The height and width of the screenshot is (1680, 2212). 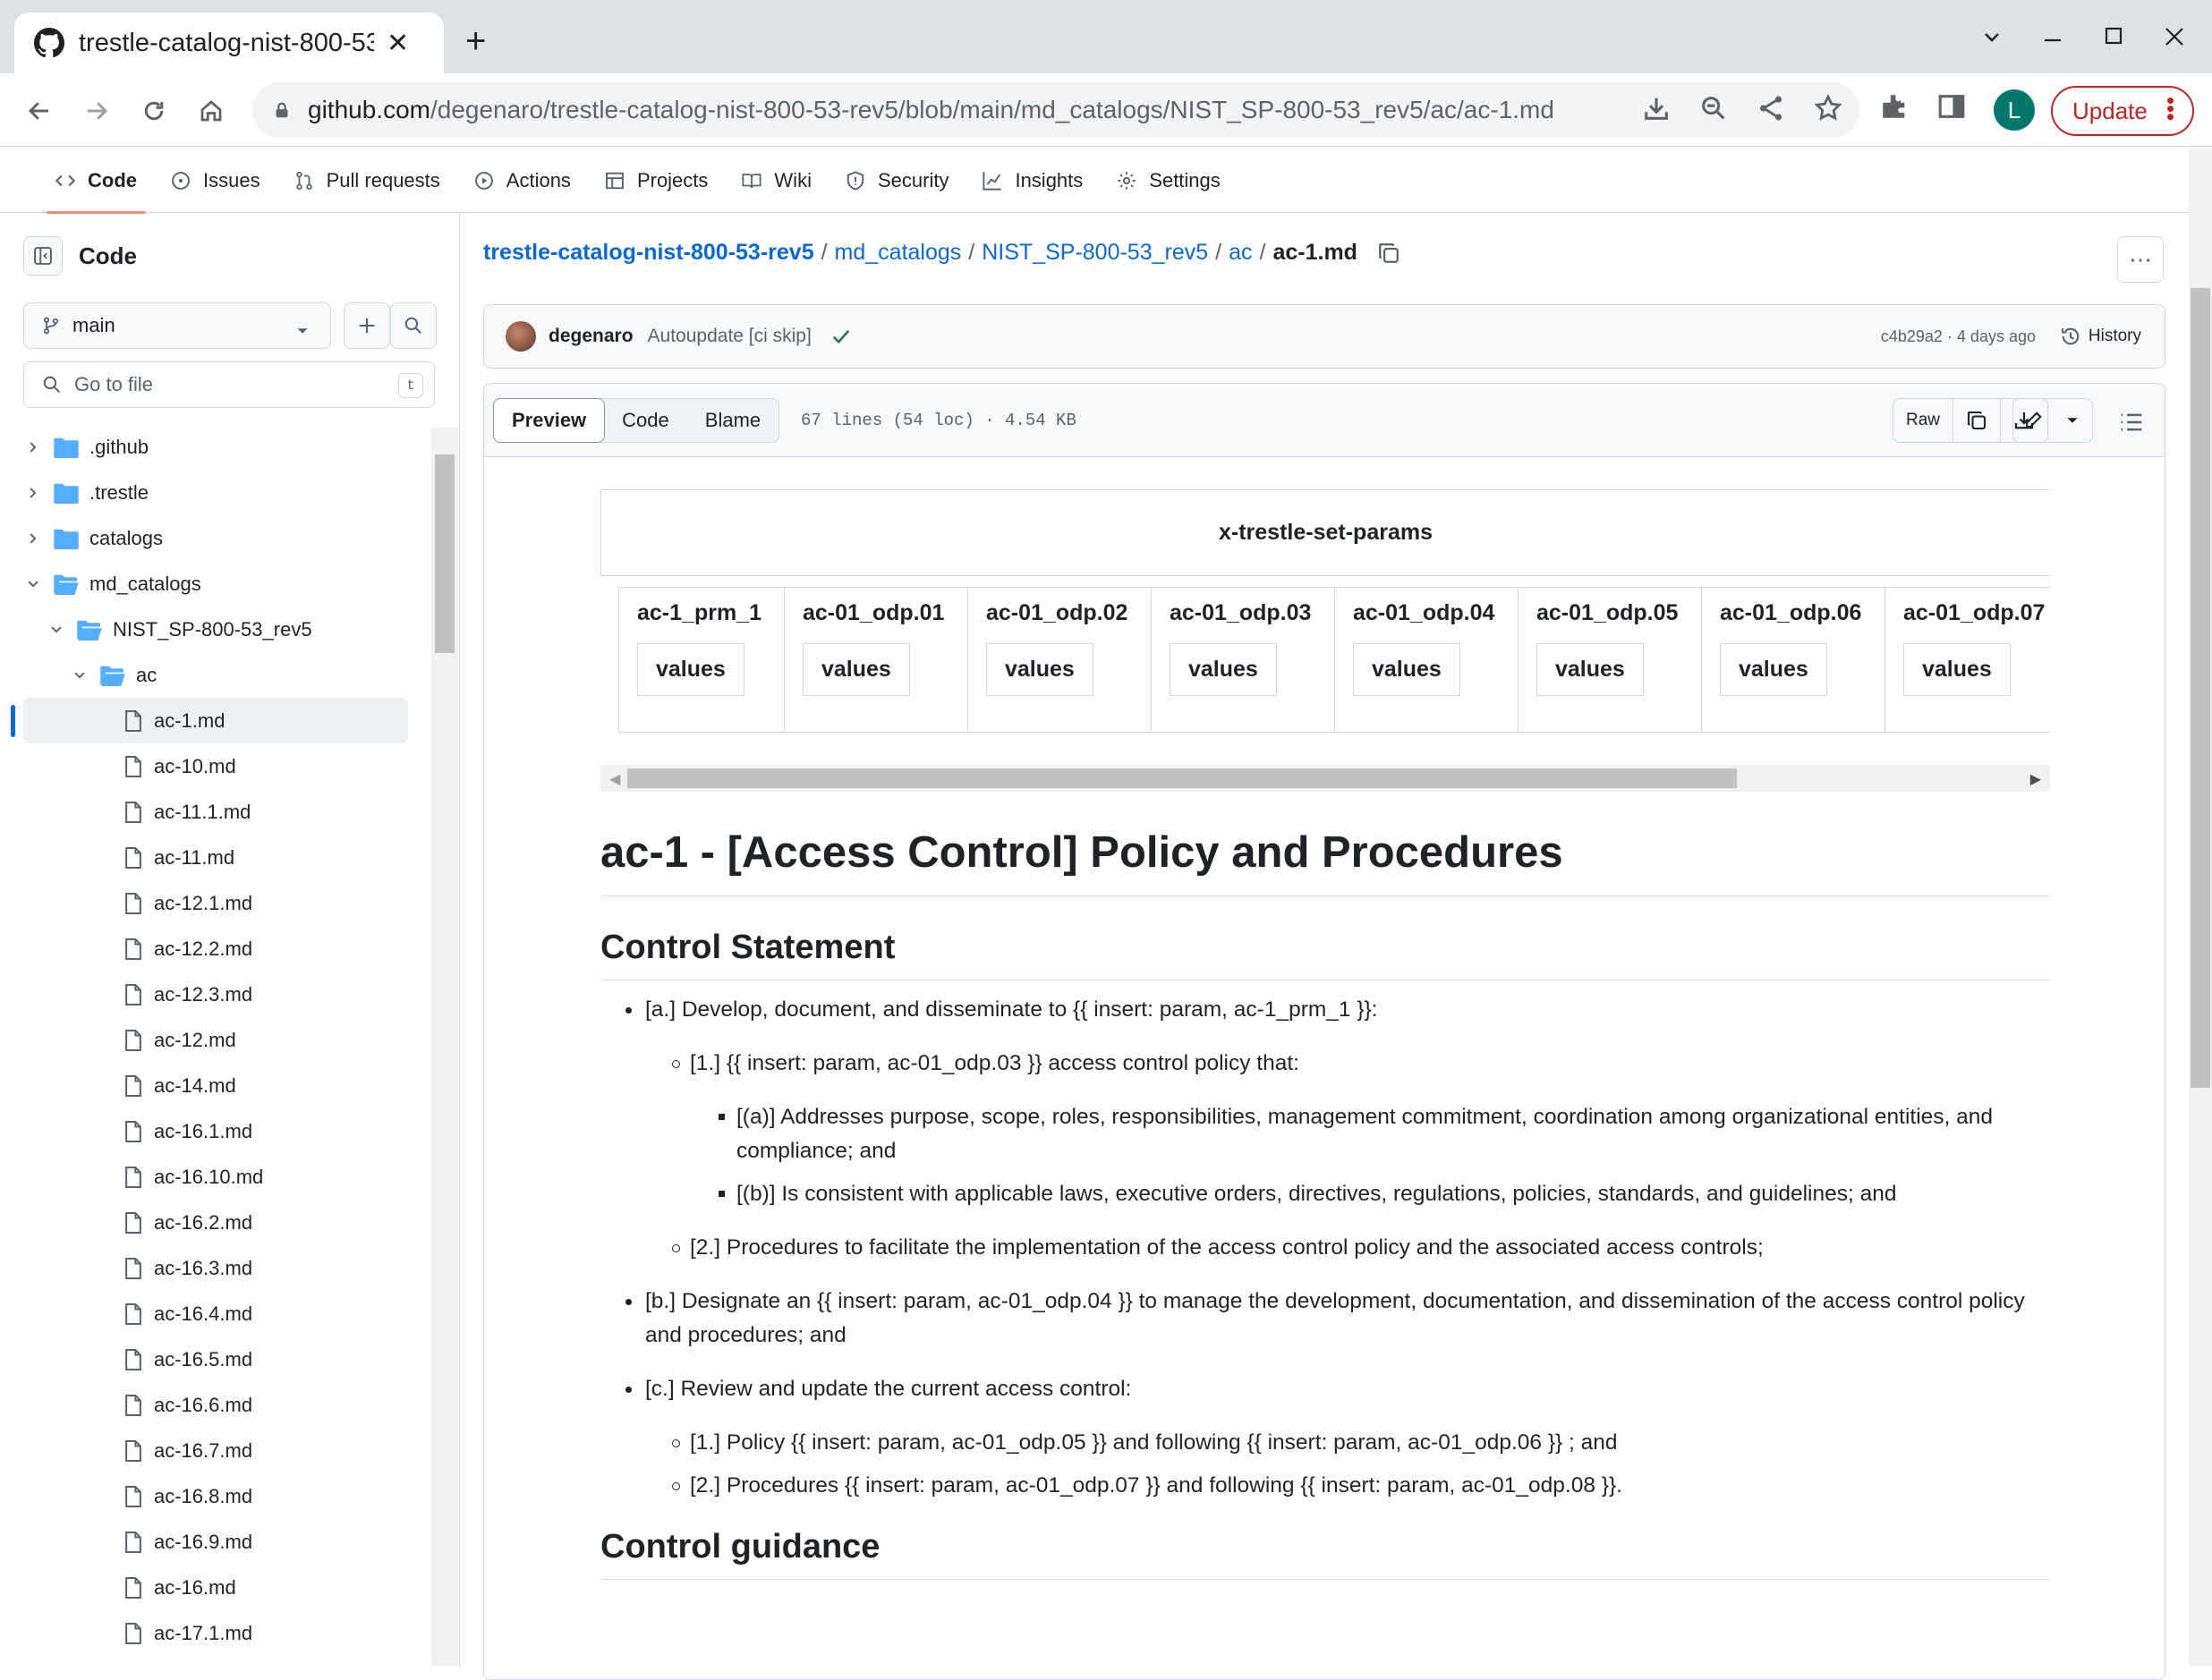 I want to click on profile-avatar: L, so click(x=2014, y=110).